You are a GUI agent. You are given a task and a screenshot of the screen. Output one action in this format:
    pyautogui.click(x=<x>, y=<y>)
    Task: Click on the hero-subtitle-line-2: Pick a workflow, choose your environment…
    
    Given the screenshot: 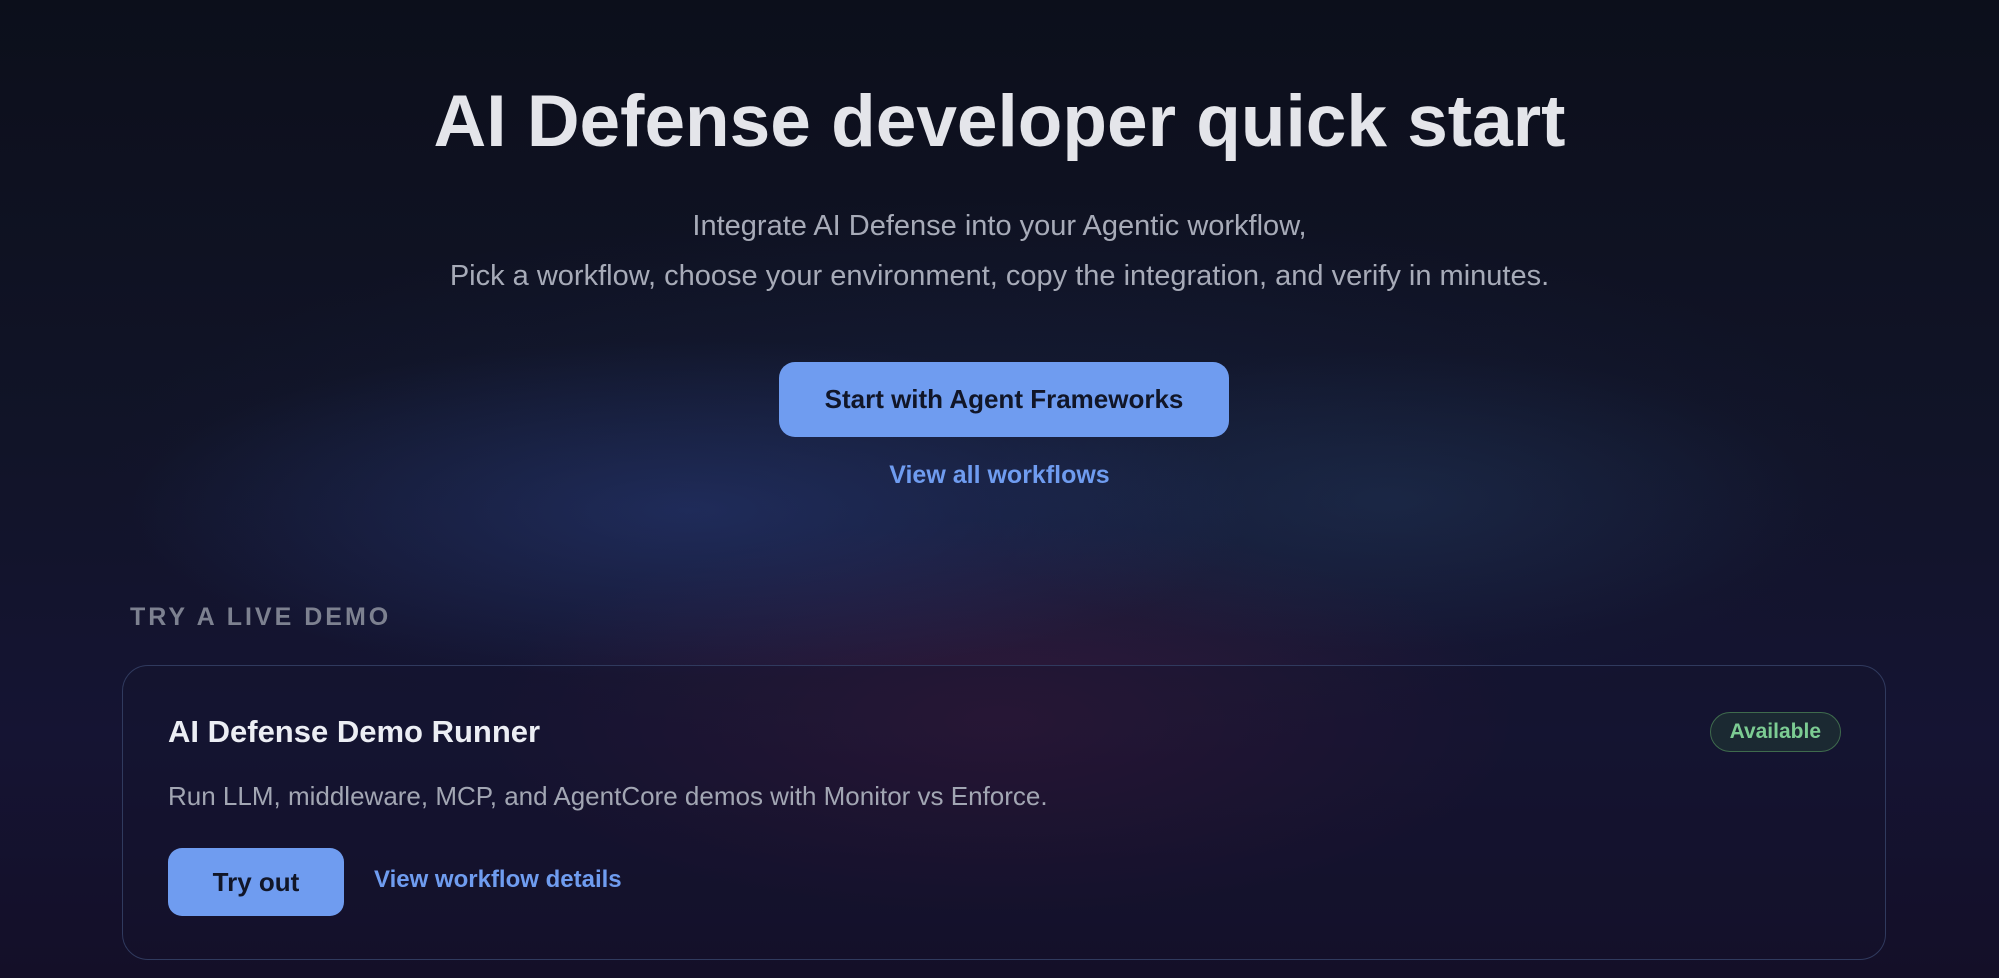 What is the action you would take?
    pyautogui.click(x=999, y=276)
    